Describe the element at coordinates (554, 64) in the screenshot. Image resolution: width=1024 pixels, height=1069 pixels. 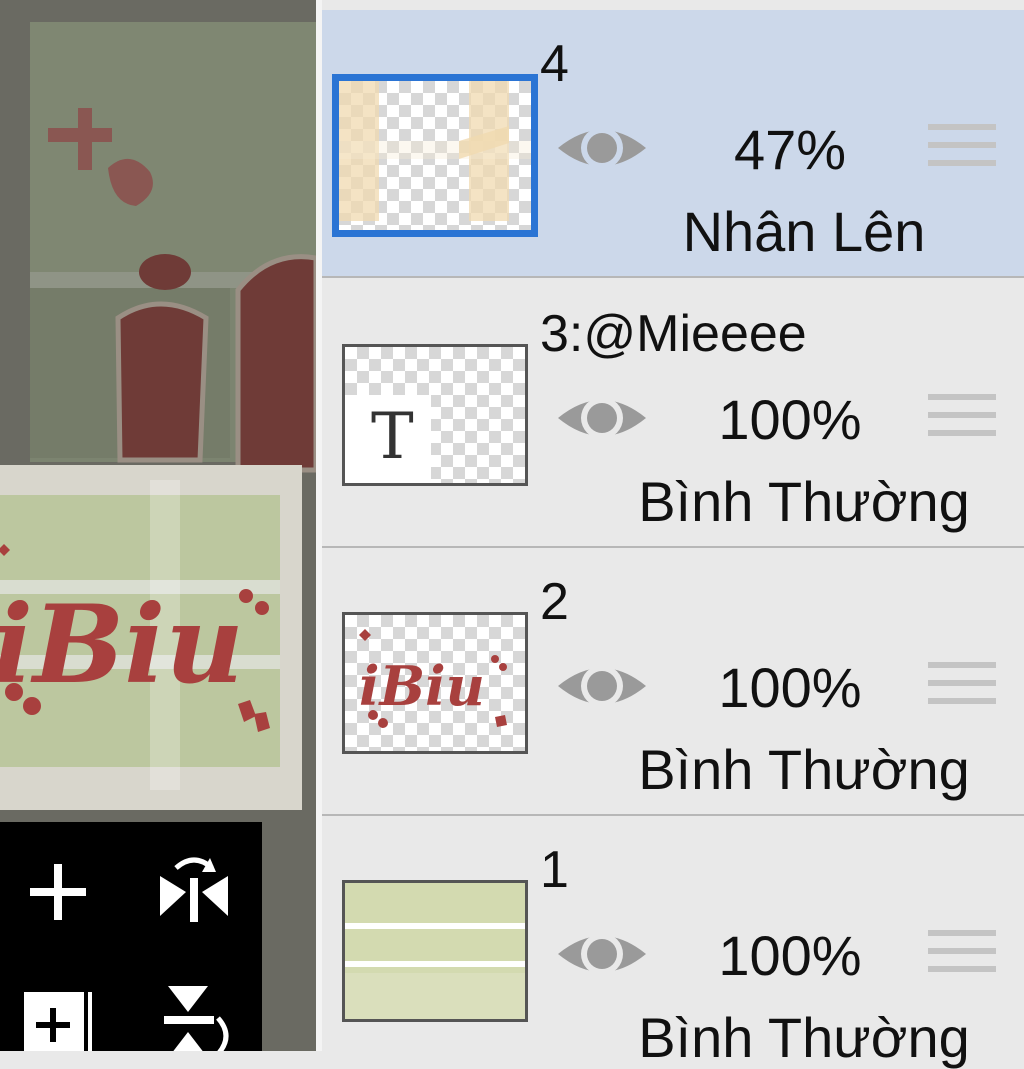
I see `layer-name: 4` at that location.